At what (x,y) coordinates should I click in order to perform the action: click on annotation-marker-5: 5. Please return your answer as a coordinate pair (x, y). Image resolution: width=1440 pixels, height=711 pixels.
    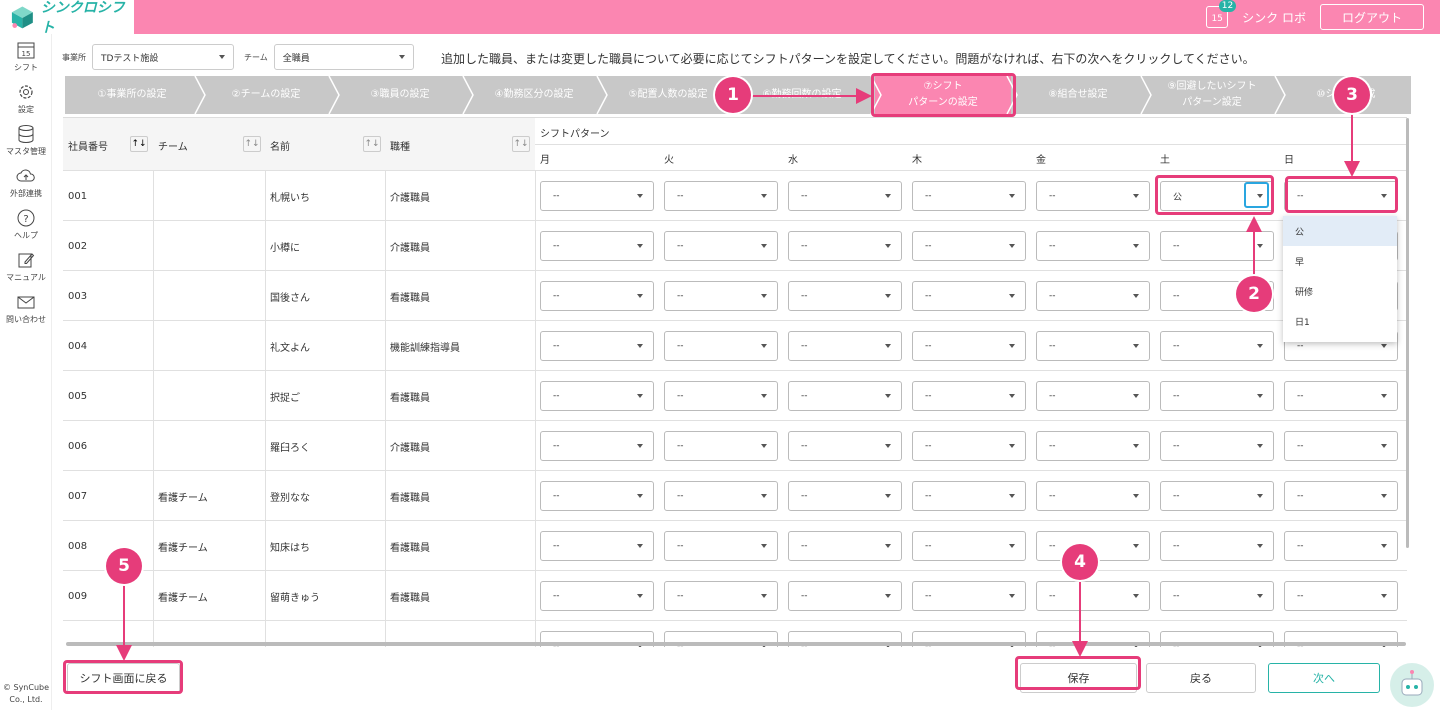
    Looking at the image, I should click on (124, 566).